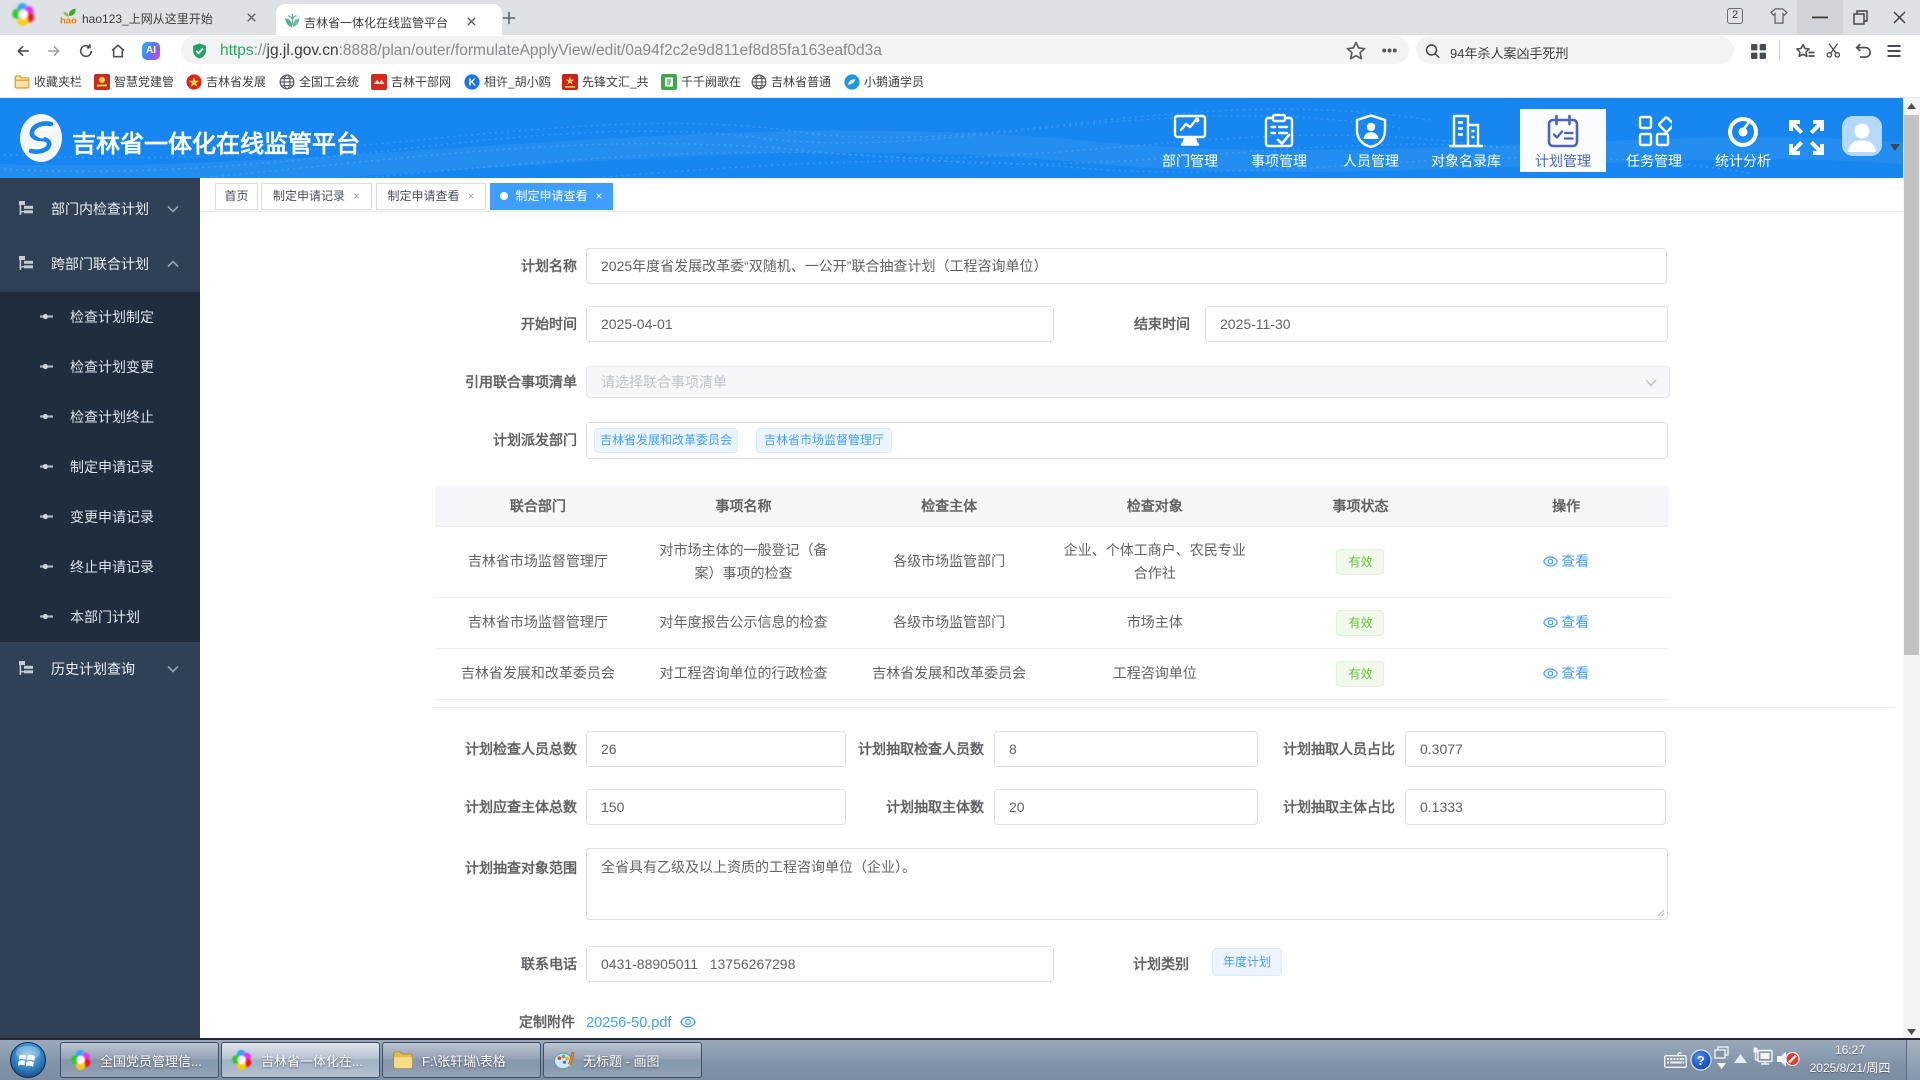 The width and height of the screenshot is (1920, 1080). What do you see at coordinates (473, 82) in the screenshot?
I see `svg-text: K` at bounding box center [473, 82].